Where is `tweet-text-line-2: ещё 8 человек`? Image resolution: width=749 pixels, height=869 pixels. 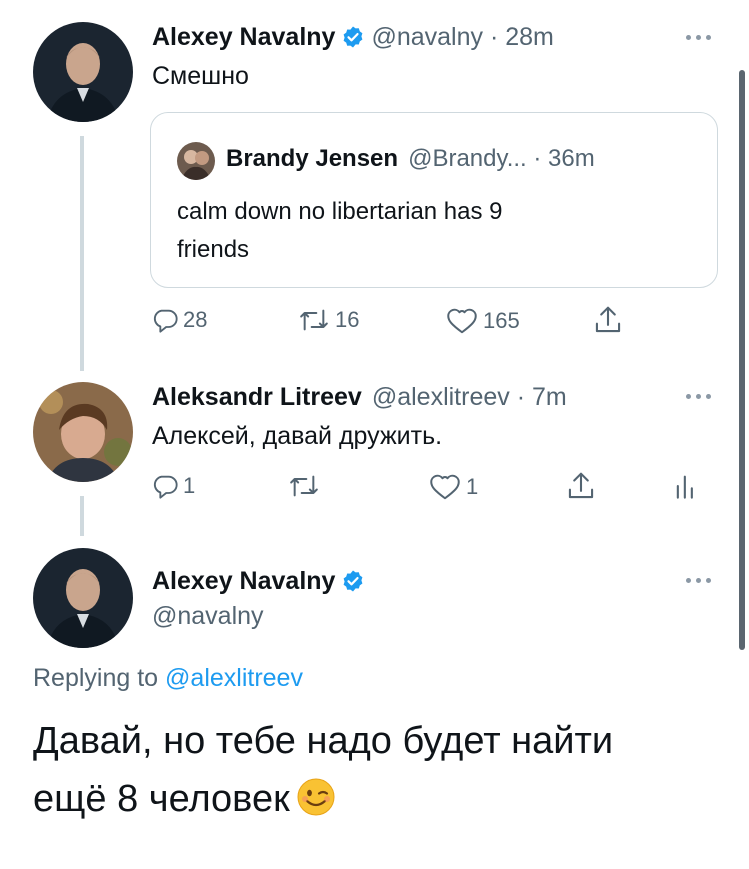
tweet-text-line-2: ещё 8 человек is located at coordinates (378, 799).